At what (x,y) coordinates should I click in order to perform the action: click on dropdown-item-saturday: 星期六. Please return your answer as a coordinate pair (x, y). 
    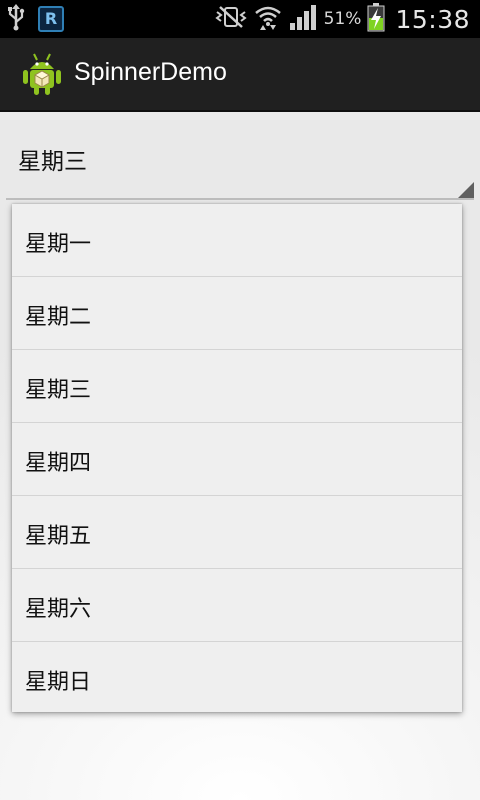
    Looking at the image, I should click on (237, 605).